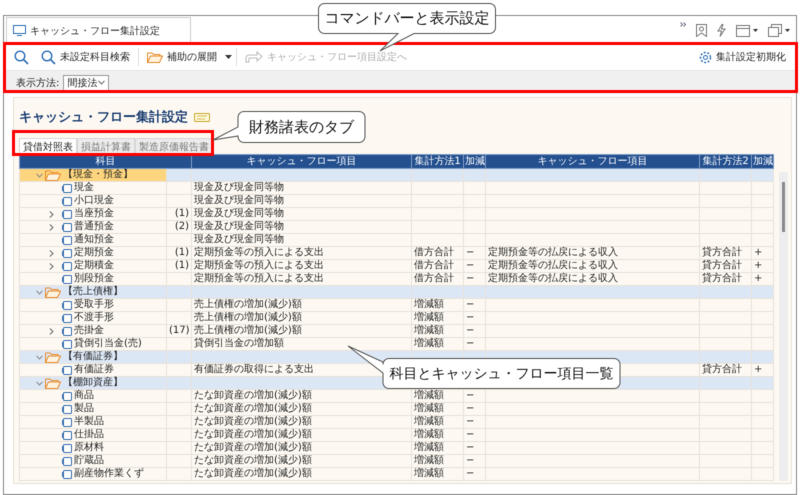 This screenshot has height=495, width=800. Describe the element at coordinates (19, 30) in the screenshot. I see `monitor-icon` at that location.